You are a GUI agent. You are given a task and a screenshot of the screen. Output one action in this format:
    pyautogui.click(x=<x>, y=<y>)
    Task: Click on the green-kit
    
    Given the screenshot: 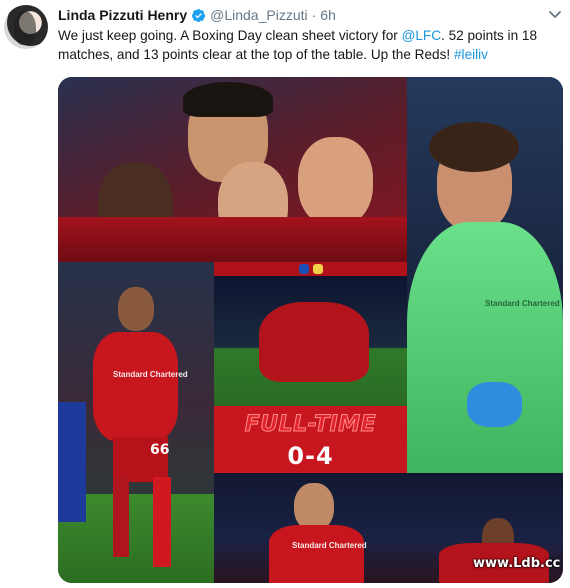 What is the action you would take?
    pyautogui.click(x=485, y=347)
    